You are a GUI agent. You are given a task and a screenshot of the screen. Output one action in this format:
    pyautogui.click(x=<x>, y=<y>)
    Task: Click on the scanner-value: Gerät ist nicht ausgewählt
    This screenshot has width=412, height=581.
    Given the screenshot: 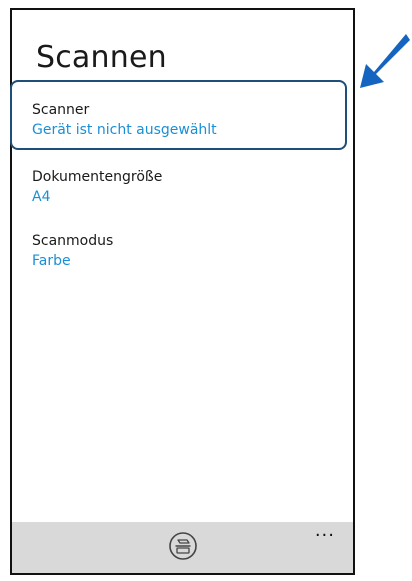 What is the action you would take?
    pyautogui.click(x=124, y=130)
    